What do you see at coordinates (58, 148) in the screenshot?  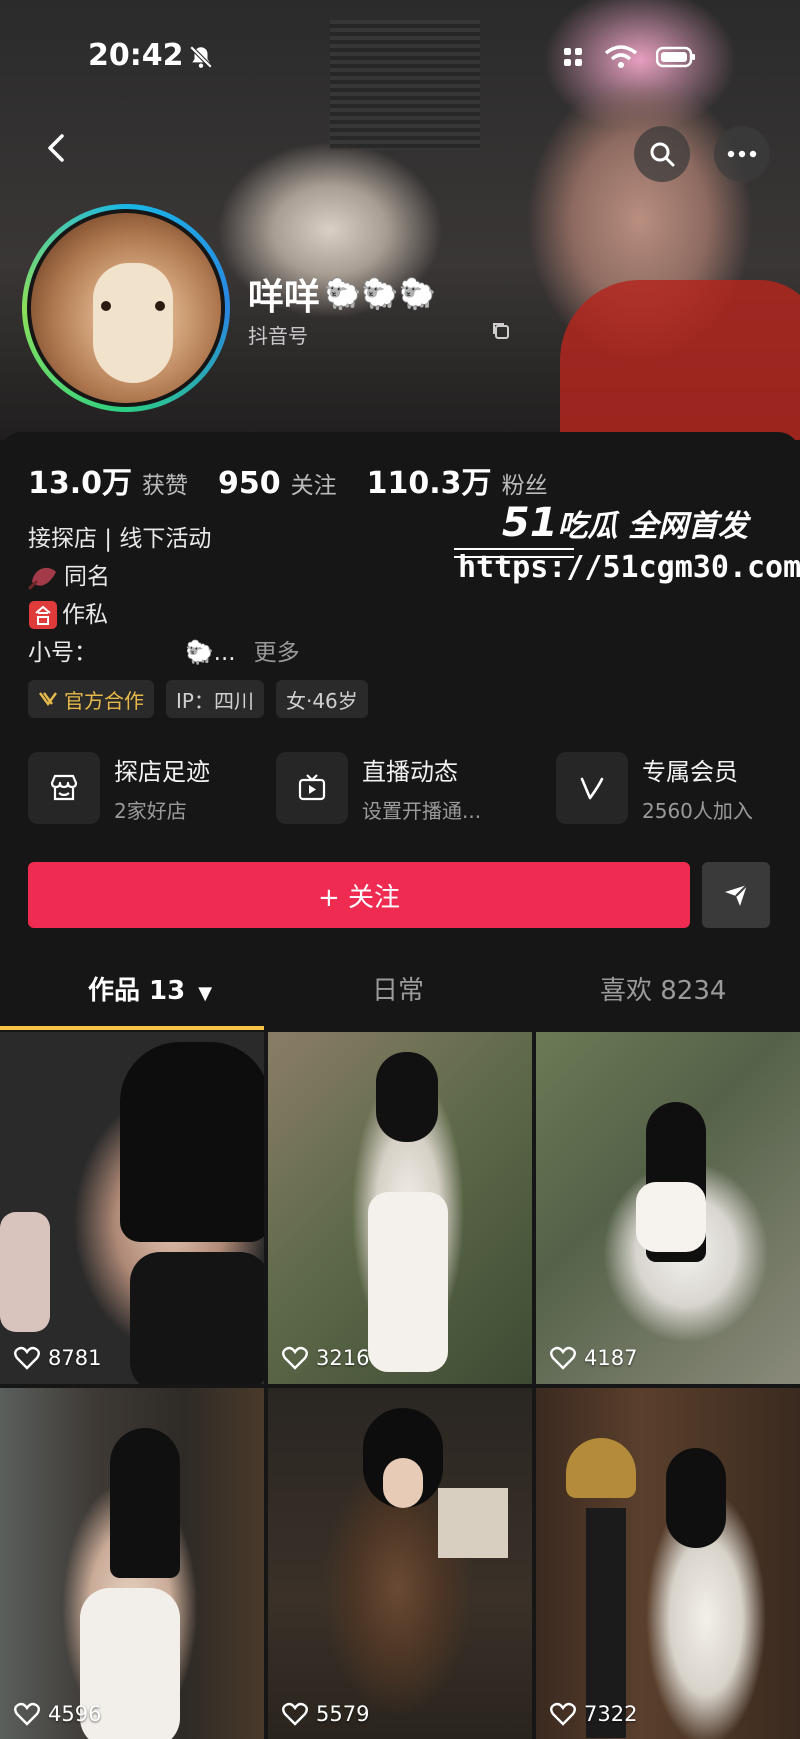 I see `back-arrow-icon` at bounding box center [58, 148].